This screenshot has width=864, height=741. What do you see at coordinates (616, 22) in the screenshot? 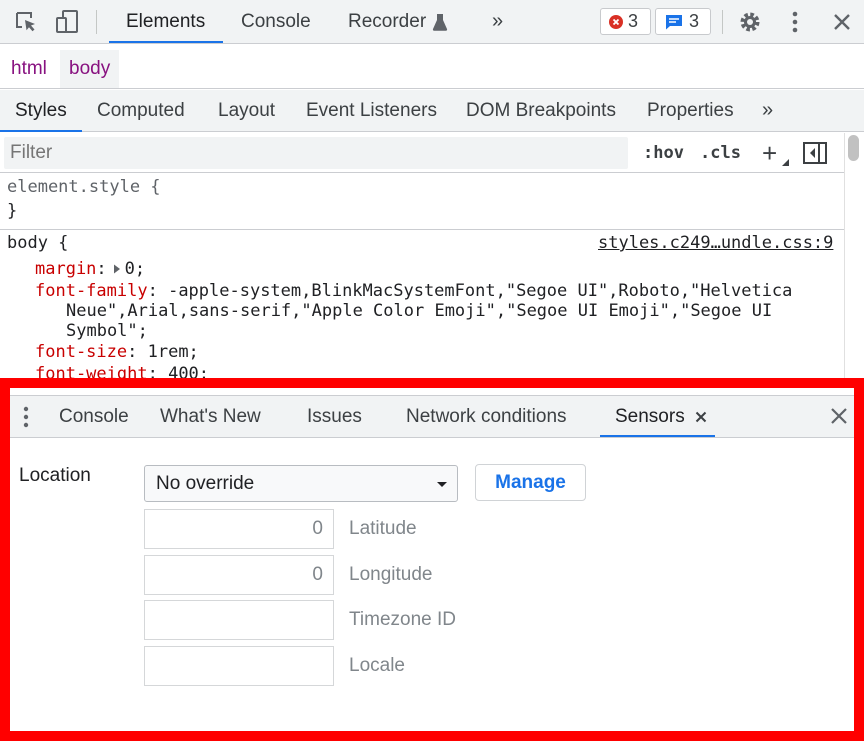
I see `error-icon` at bounding box center [616, 22].